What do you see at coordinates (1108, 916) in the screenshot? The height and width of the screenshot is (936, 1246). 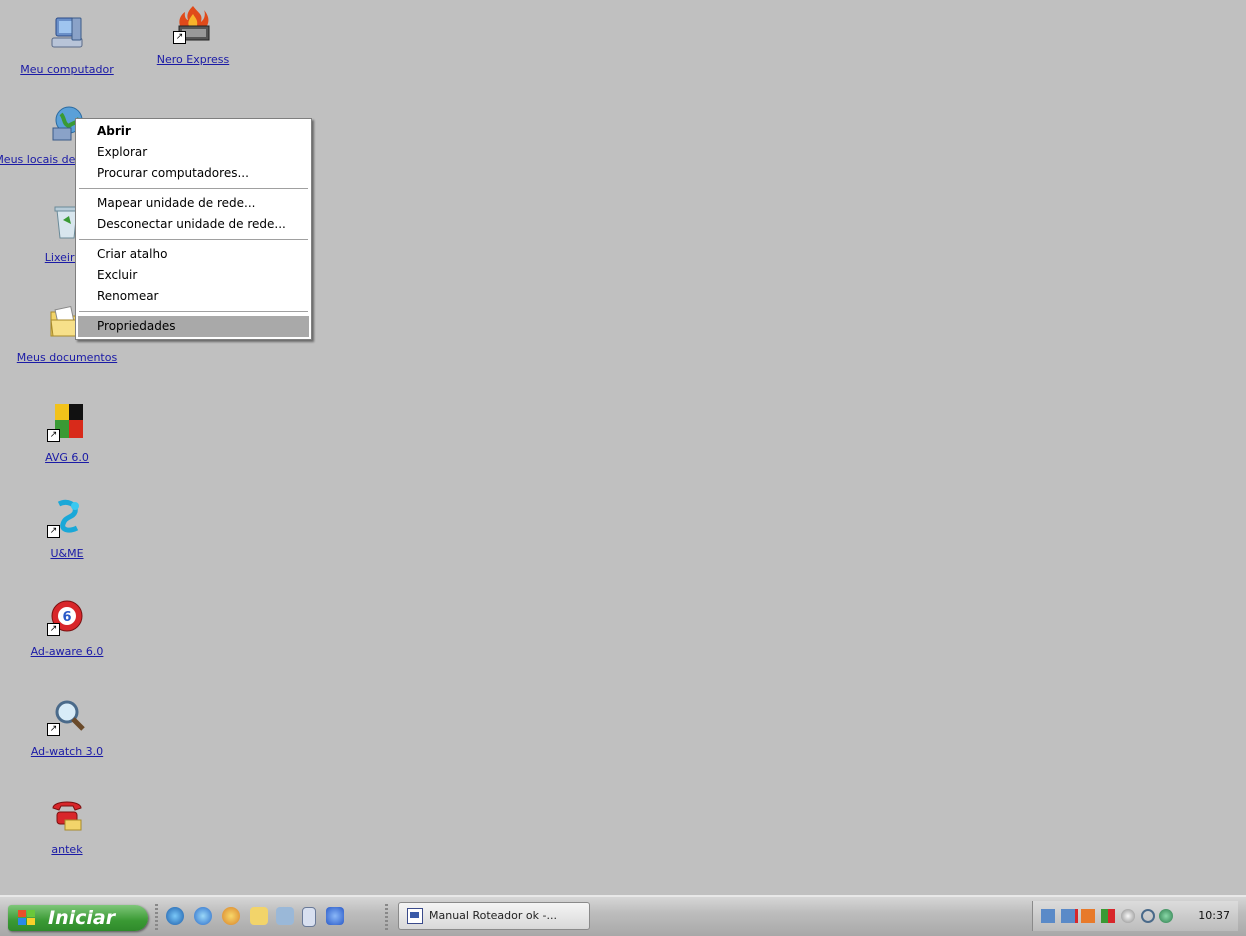 I see `avg-tray-icon` at bounding box center [1108, 916].